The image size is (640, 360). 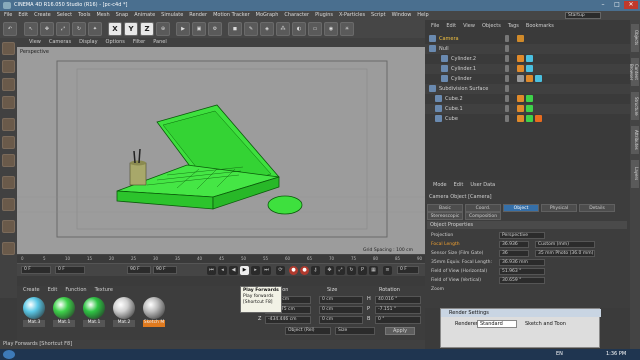 What do you see at coordinates (8, 66) in the screenshot?
I see `model-mode-icon` at bounding box center [8, 66].